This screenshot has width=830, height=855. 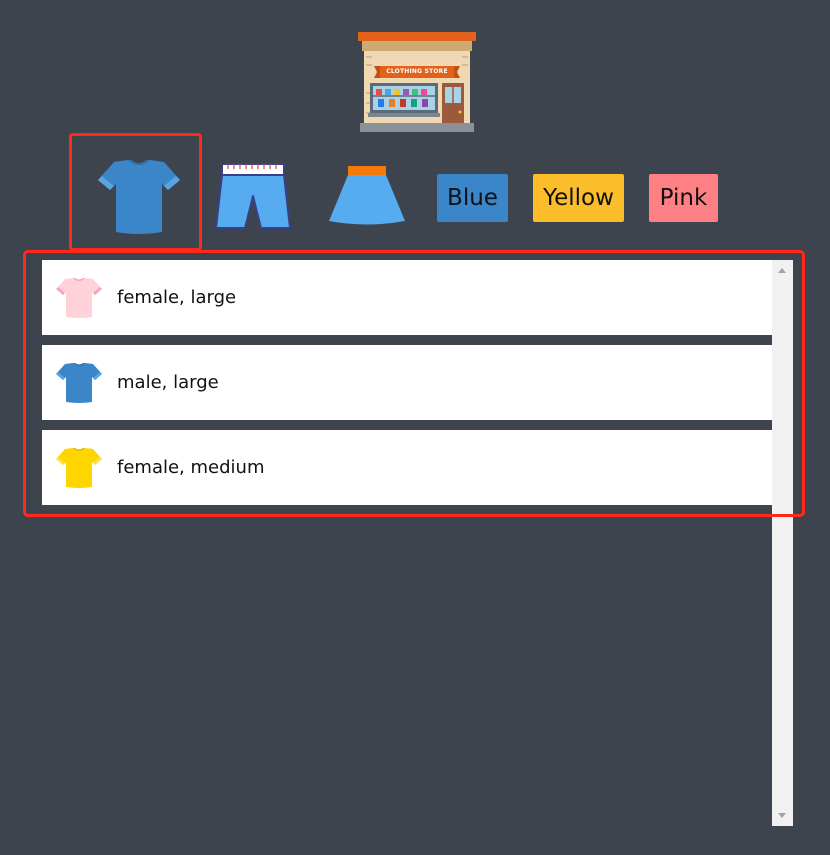 What do you see at coordinates (407, 467) in the screenshot?
I see `list-item: female, medium` at bounding box center [407, 467].